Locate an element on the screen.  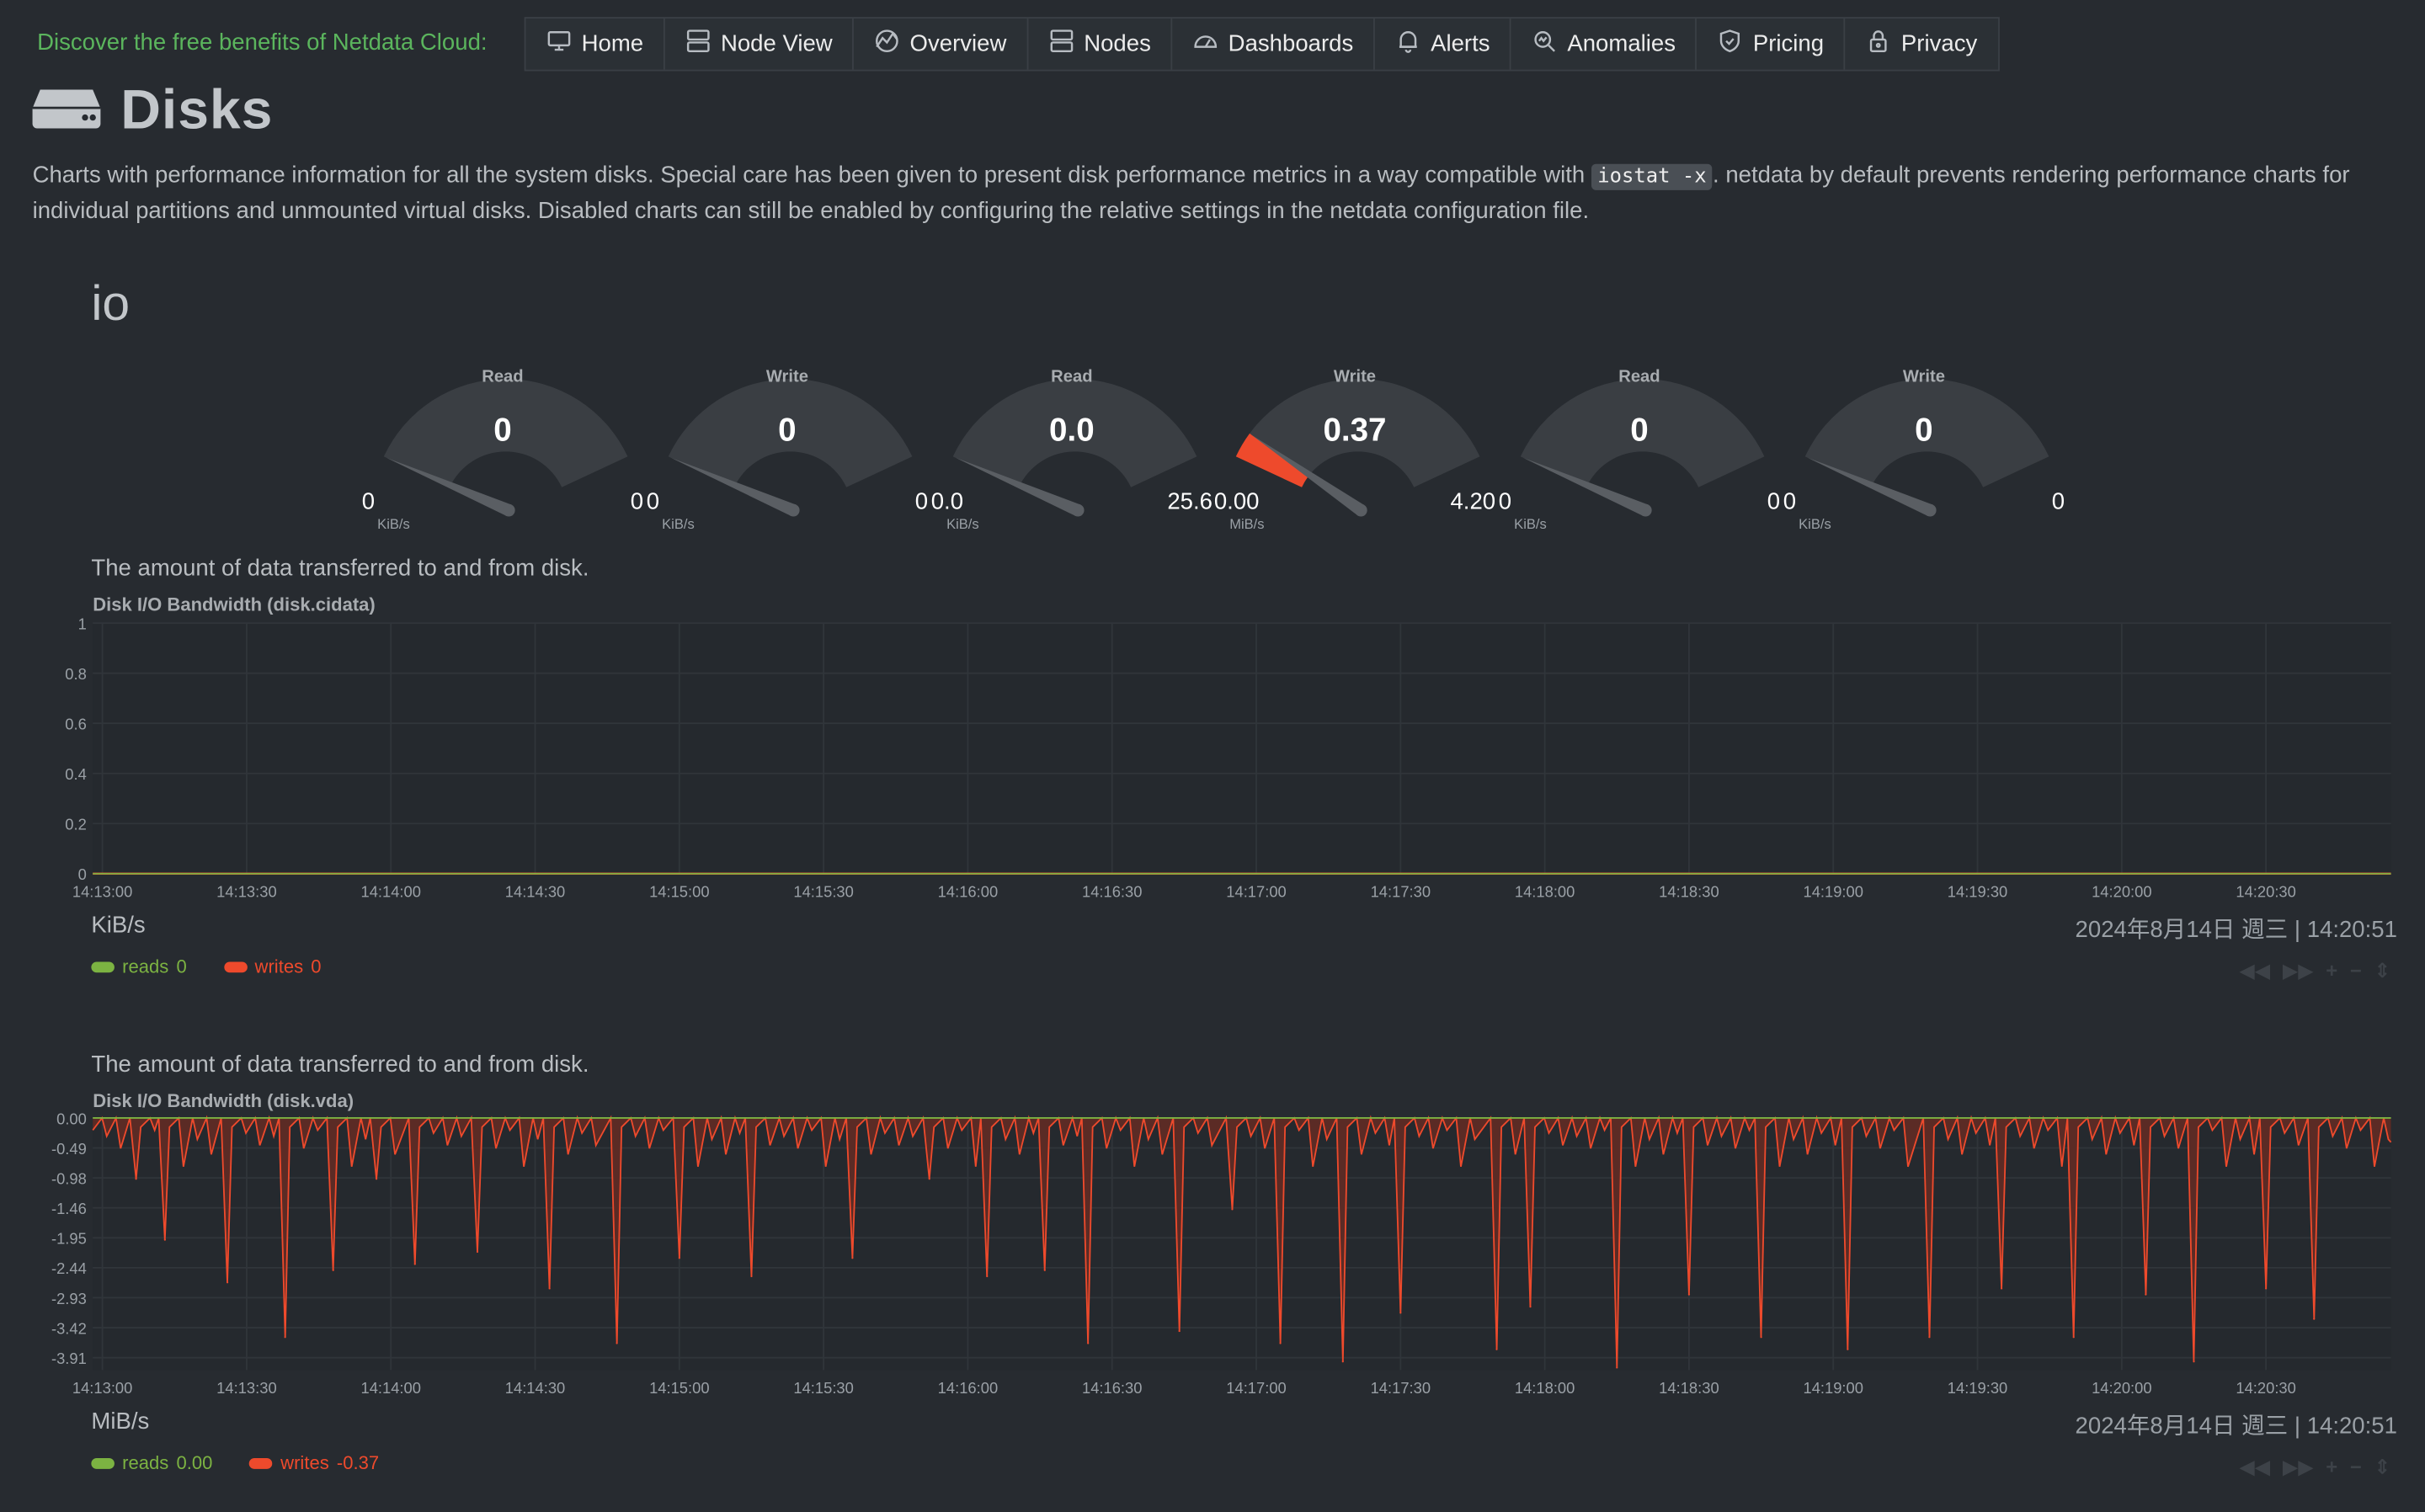
legend-writes: writes -0.37 is located at coordinates (314, 1462).